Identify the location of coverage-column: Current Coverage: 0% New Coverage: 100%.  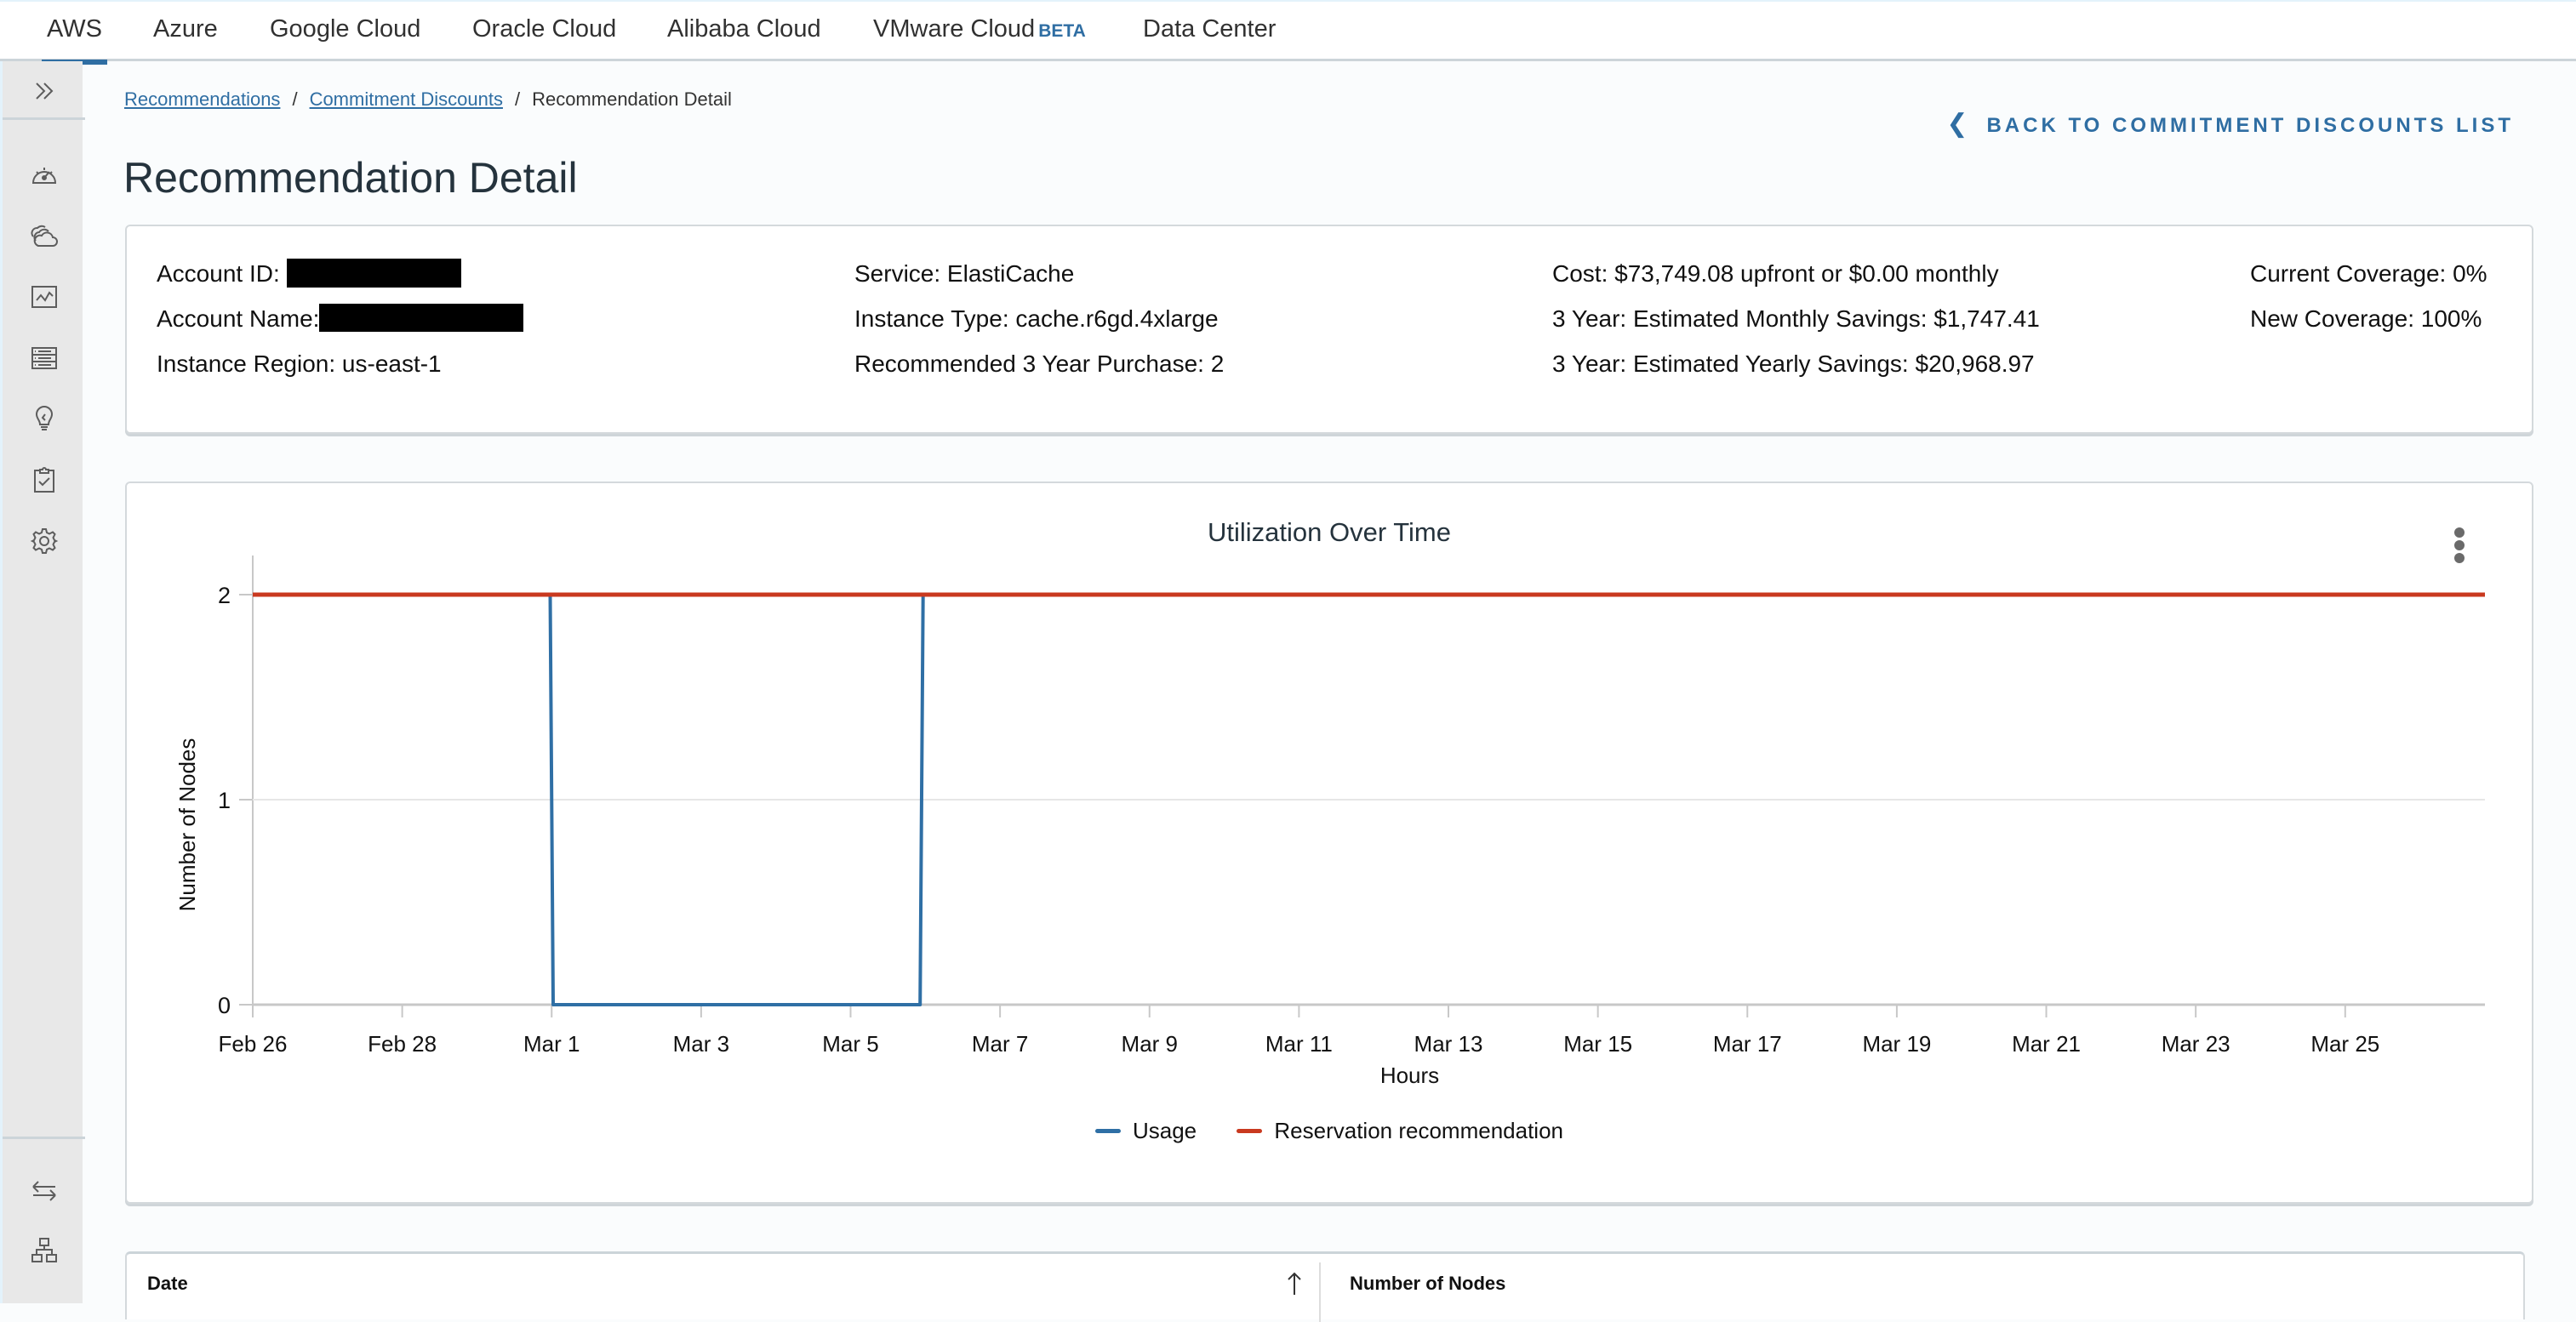
(2368, 305).